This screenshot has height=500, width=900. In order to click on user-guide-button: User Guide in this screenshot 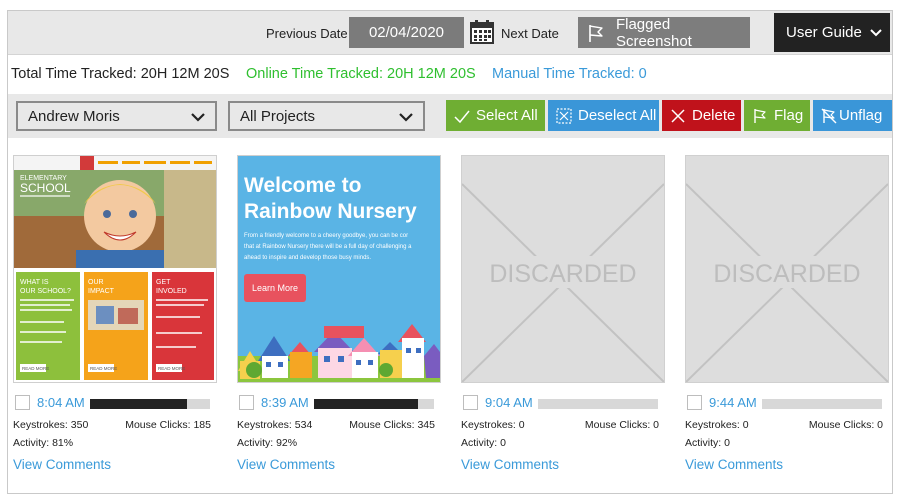, I will do `click(832, 32)`.